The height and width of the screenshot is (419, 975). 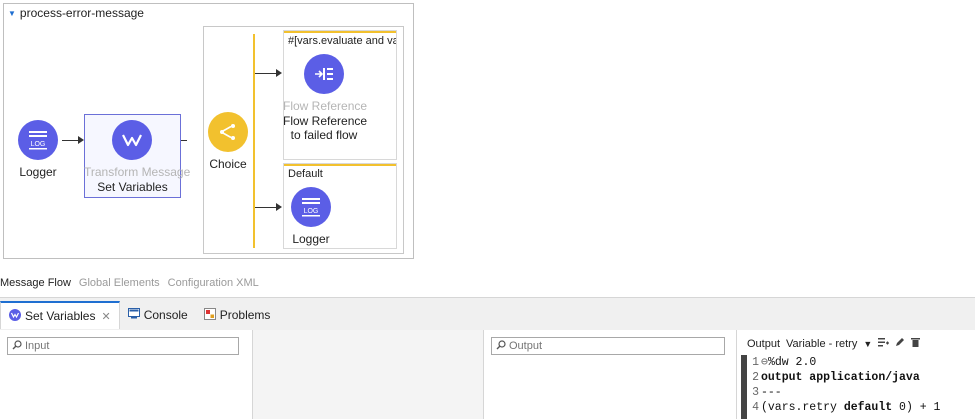 What do you see at coordinates (81, 13) in the screenshot?
I see `flow-title-label: process-error-message` at bounding box center [81, 13].